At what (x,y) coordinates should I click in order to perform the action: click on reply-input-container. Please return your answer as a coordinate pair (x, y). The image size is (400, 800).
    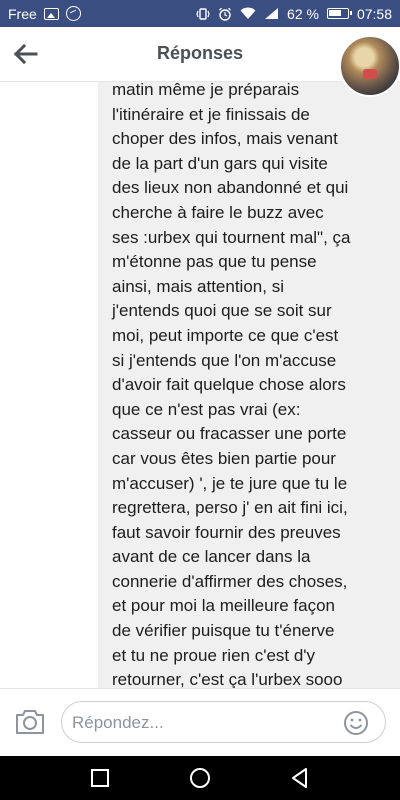
    Looking at the image, I should click on (223, 722).